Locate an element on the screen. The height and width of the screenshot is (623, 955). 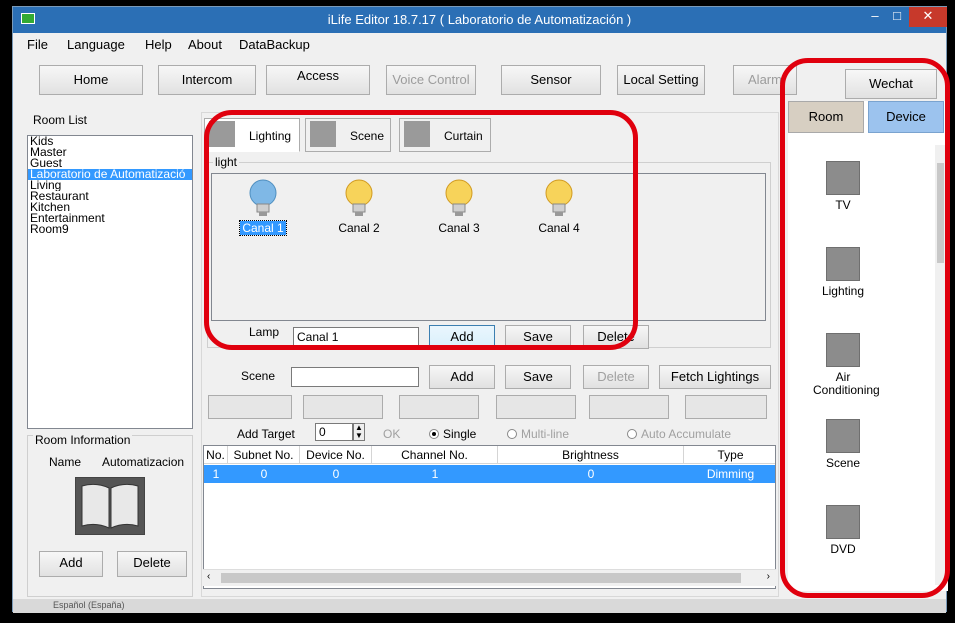
minimize-button: – is located at coordinates (875, 17).